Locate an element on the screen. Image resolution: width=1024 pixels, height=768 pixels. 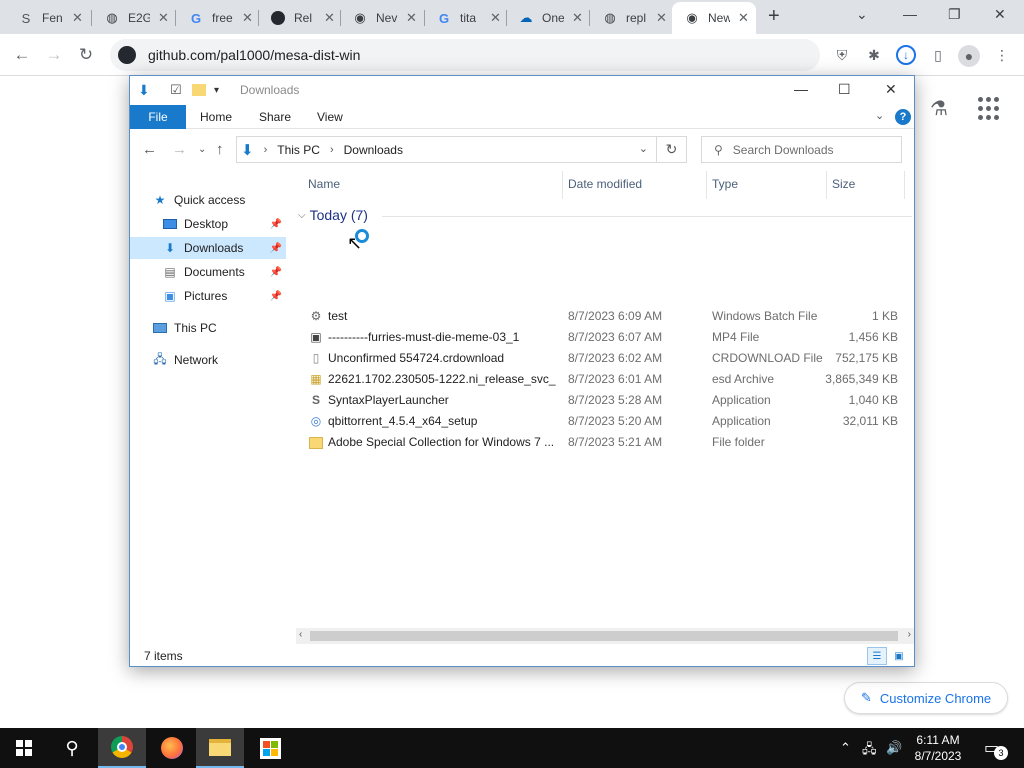
large-icons-view-icon: ▣ is located at coordinates (899, 656).